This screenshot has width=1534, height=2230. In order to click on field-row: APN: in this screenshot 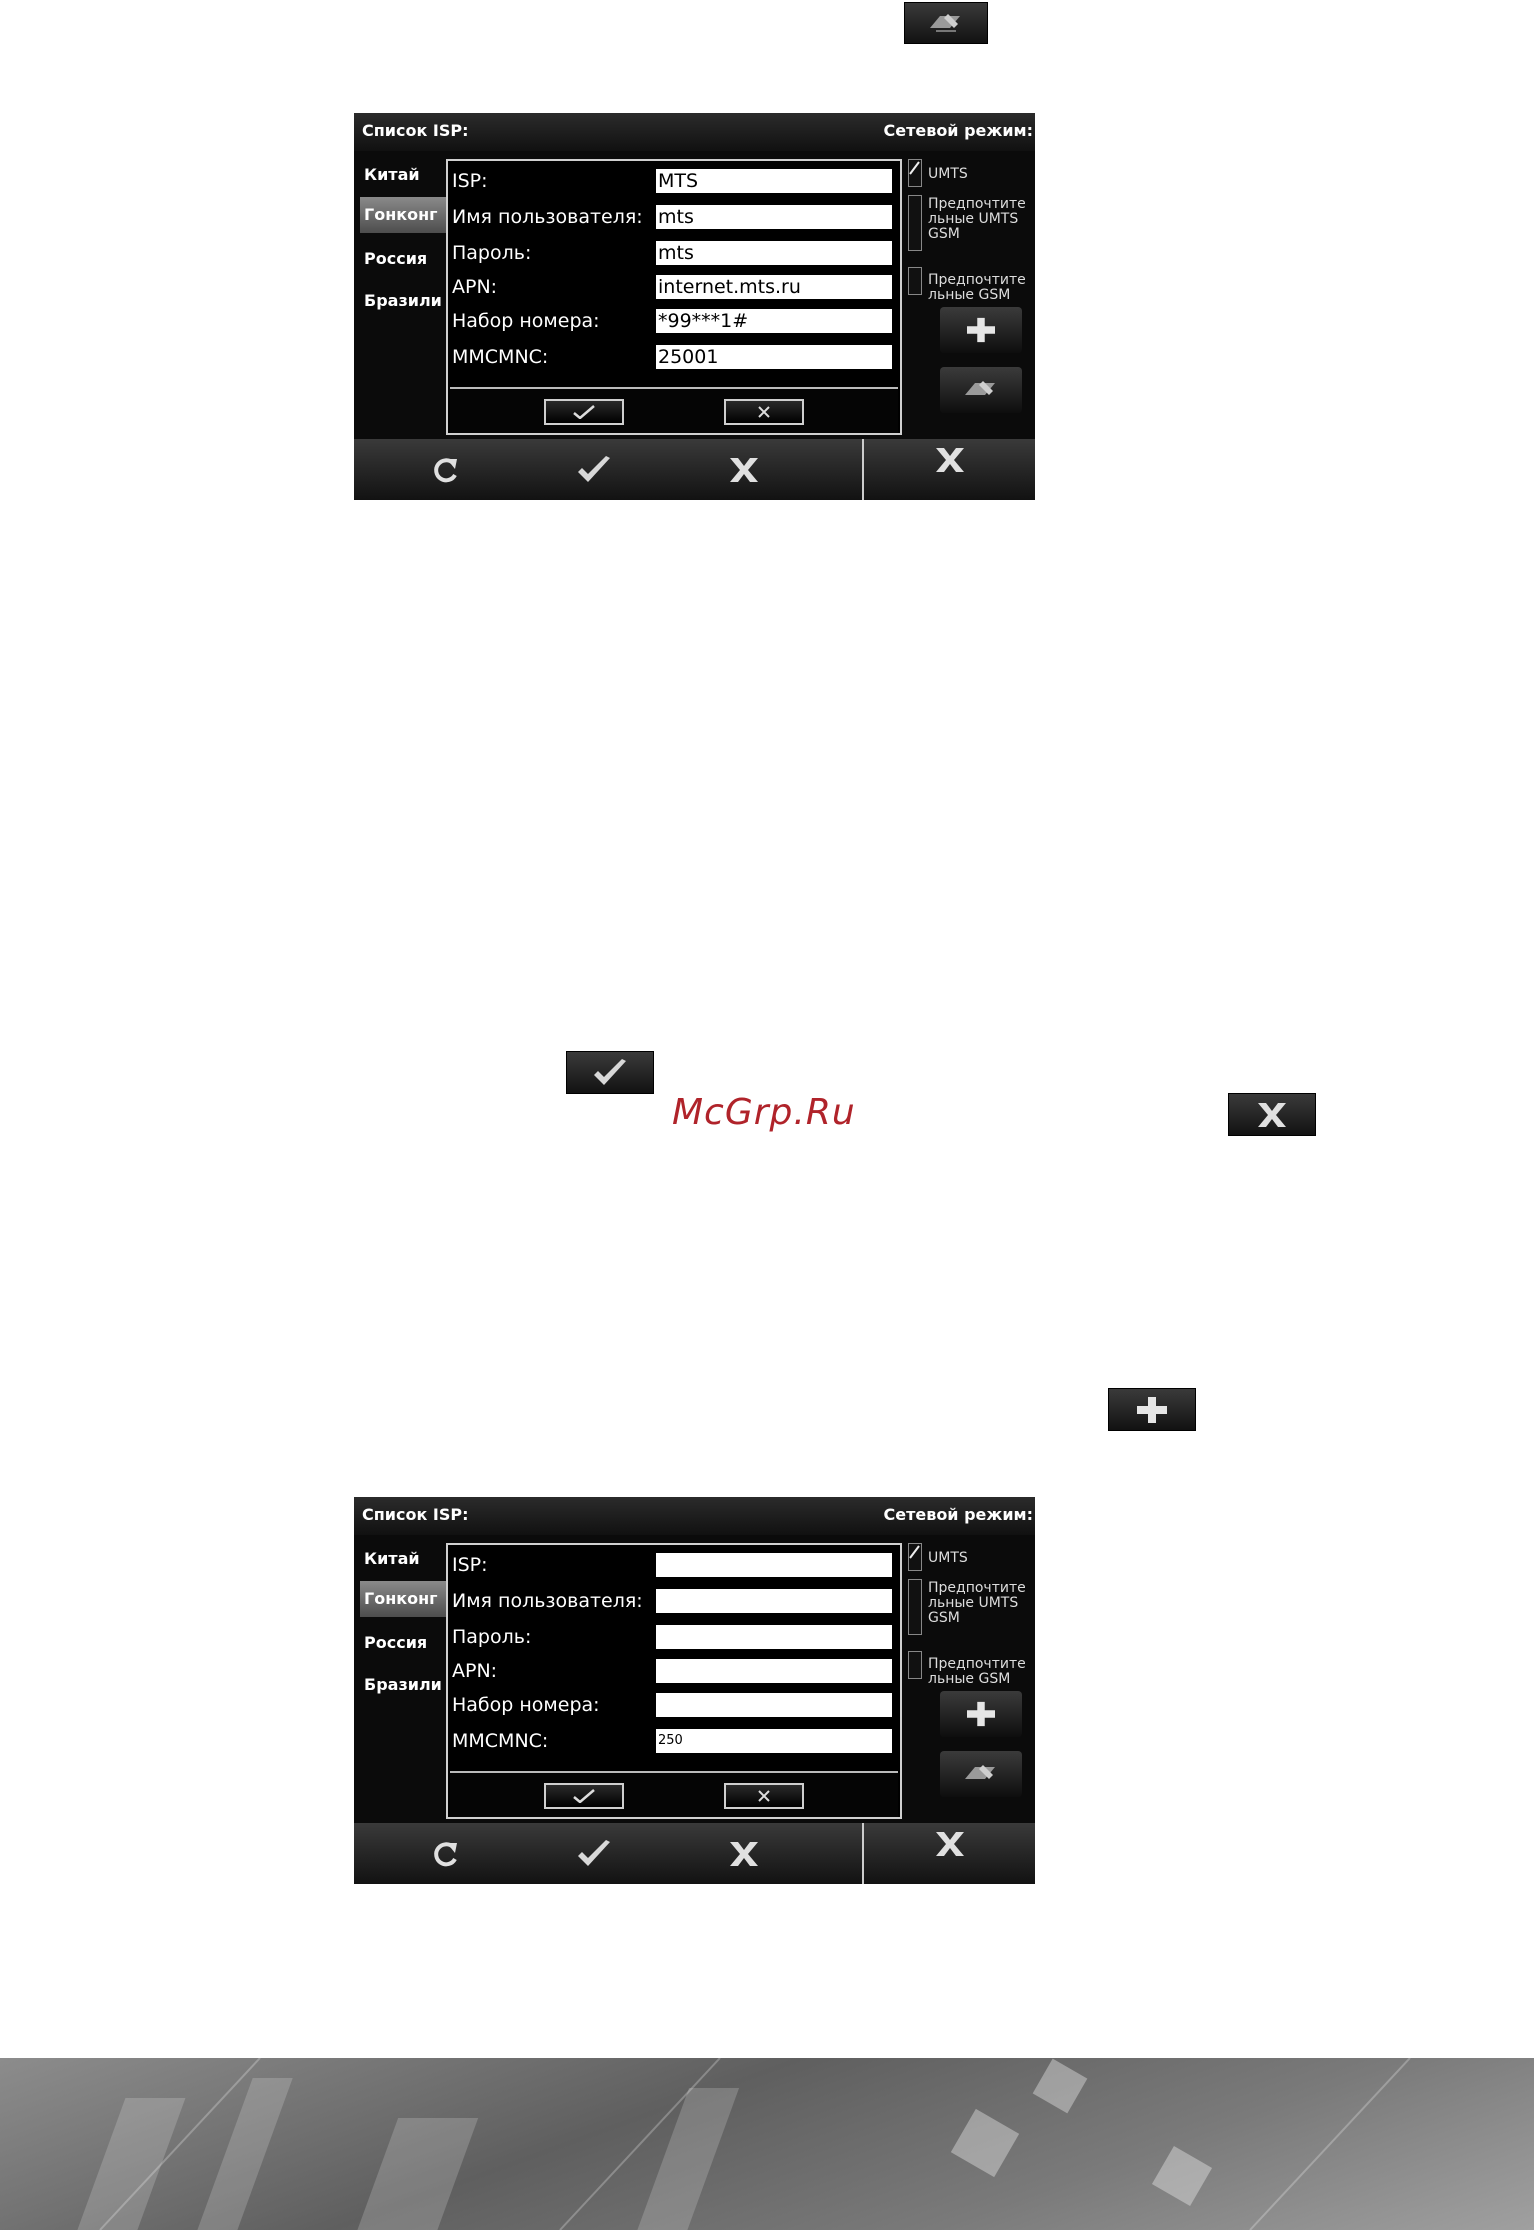, I will do `click(674, 1672)`.